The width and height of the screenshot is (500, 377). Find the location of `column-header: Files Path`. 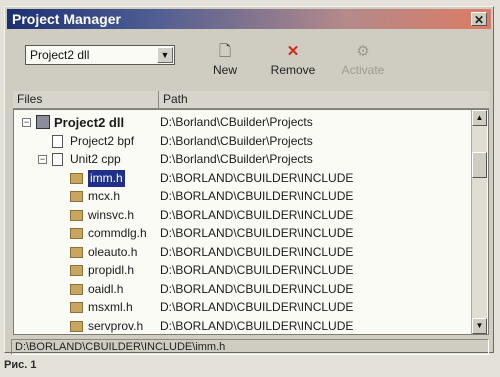

column-header: Files Path is located at coordinates (251, 100).